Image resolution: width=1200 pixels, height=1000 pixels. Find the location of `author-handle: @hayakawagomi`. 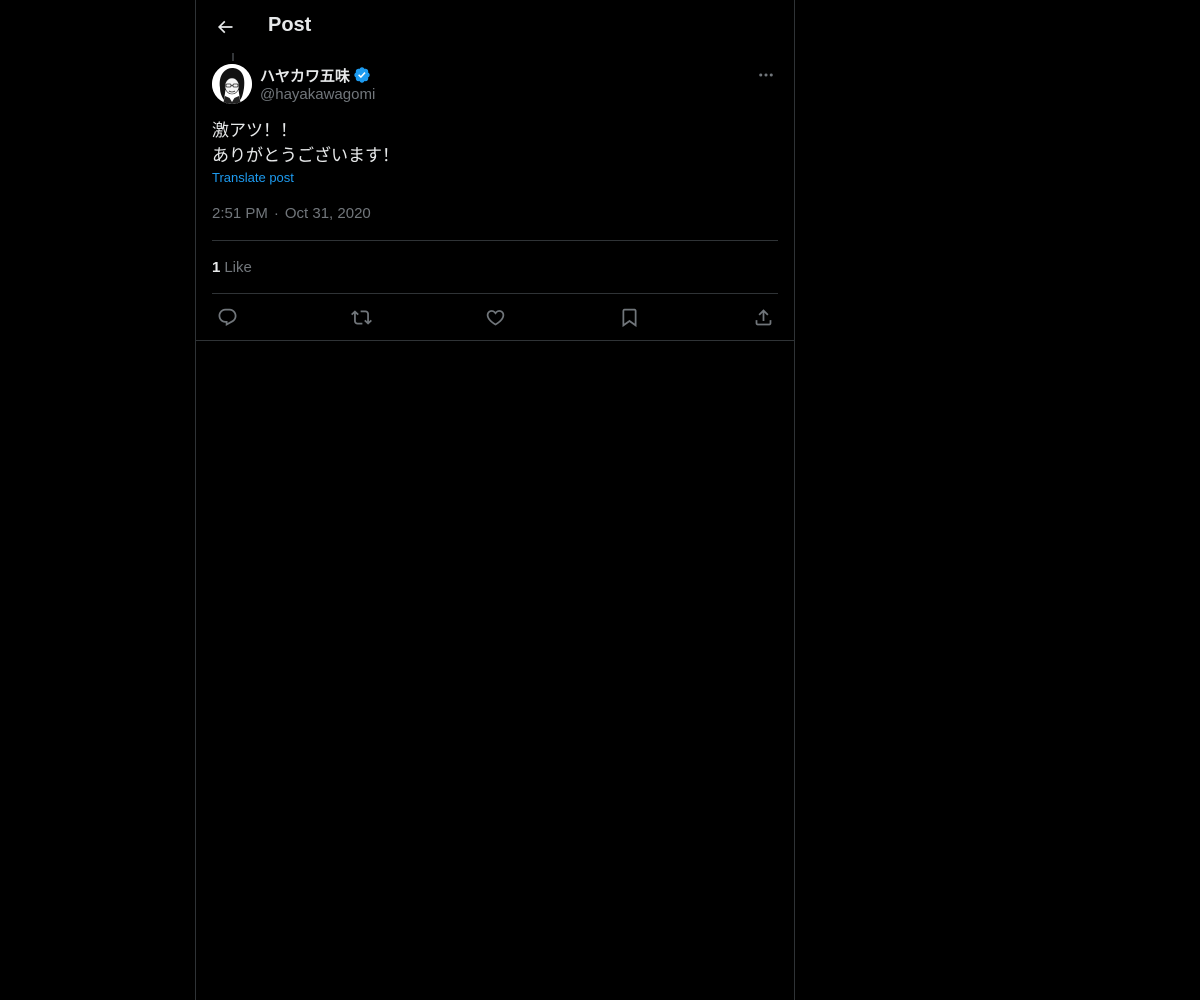

author-handle: @hayakawagomi is located at coordinates (317, 94).